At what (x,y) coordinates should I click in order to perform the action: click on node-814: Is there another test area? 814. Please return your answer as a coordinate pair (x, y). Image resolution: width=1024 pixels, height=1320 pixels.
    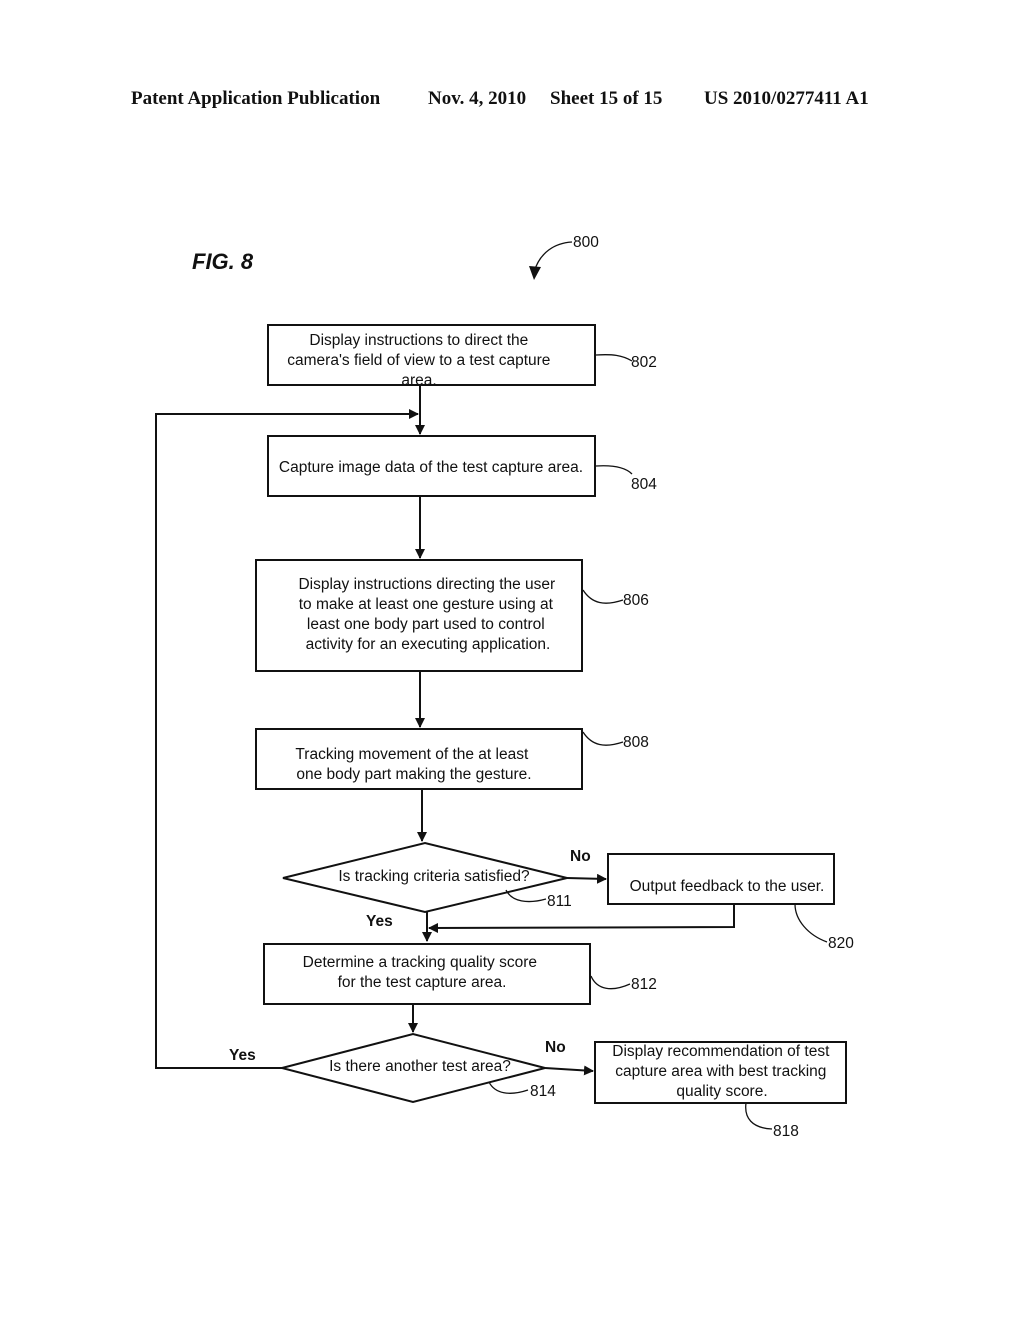
    Looking at the image, I should click on (417, 1068).